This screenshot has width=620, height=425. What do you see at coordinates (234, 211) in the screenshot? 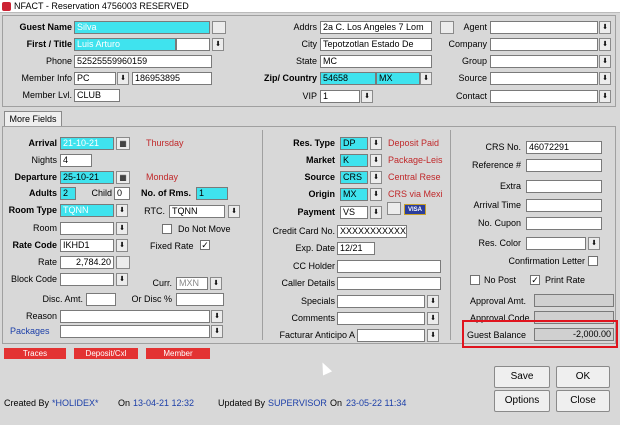
I see `rtc-dropdown: ⬇` at bounding box center [234, 211].